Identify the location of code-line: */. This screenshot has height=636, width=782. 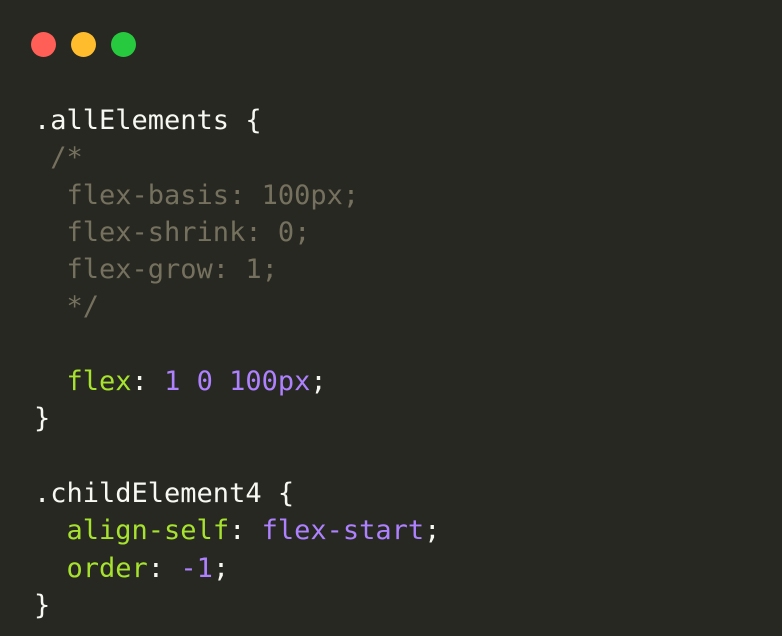
(237, 306).